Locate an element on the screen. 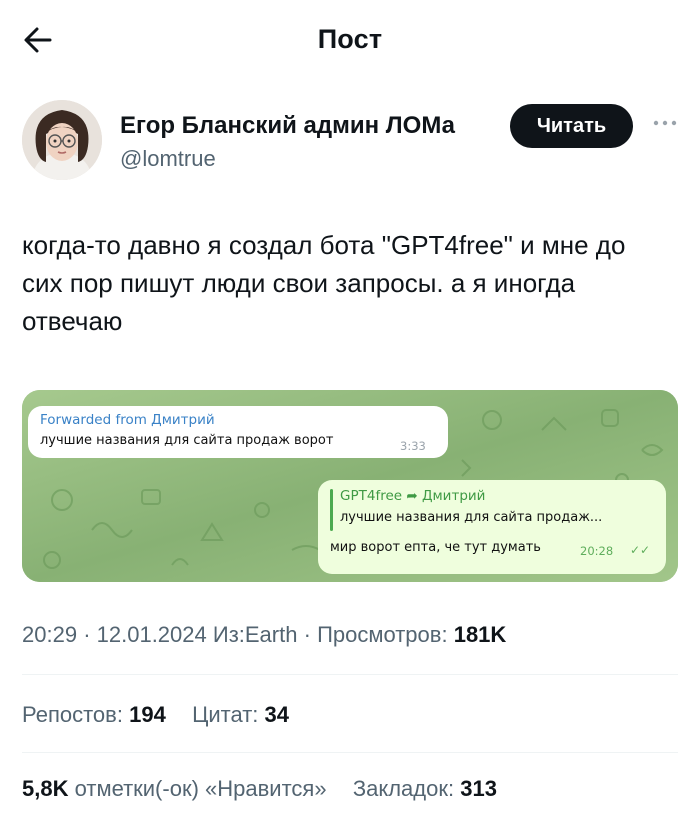 This screenshot has height=824, width=700. incoming-message-text: лучшие названия для сайта продаж ворот is located at coordinates (187, 440).